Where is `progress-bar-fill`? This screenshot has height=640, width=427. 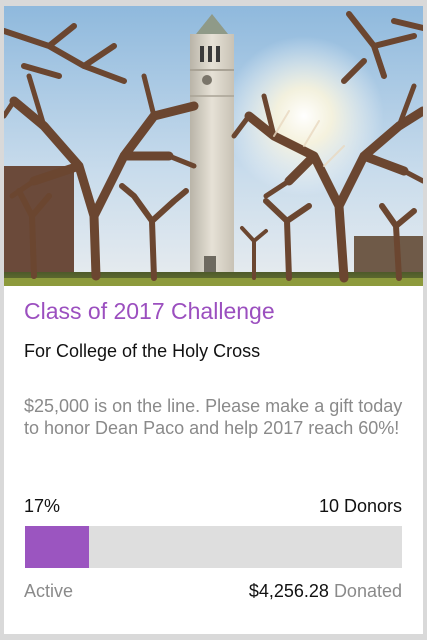
progress-bar-fill is located at coordinates (57, 547).